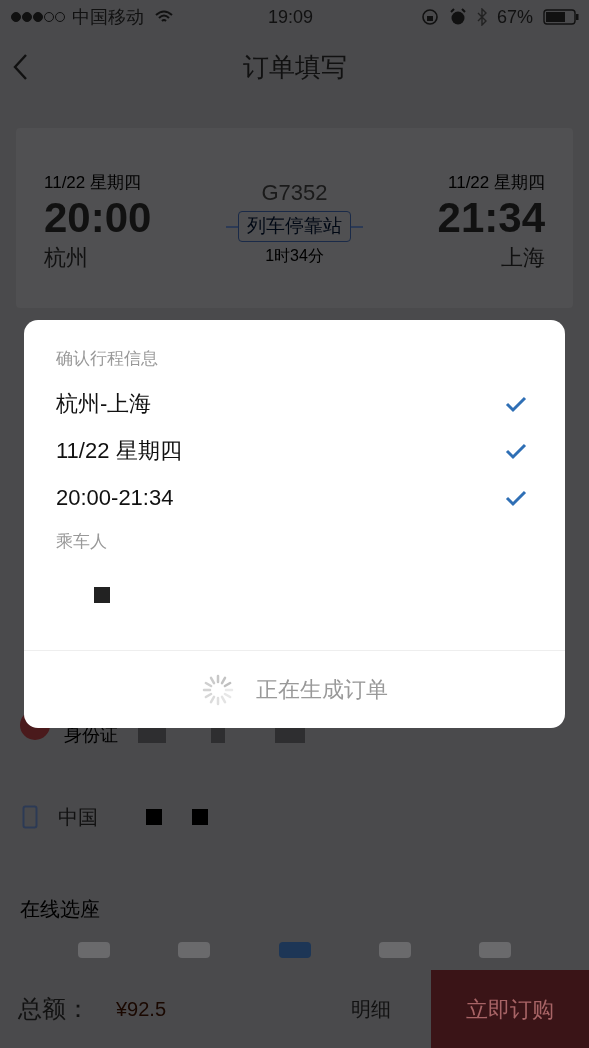 The height and width of the screenshot is (1048, 589). What do you see at coordinates (217, 689) in the screenshot?
I see `loading-spinner-icon` at bounding box center [217, 689].